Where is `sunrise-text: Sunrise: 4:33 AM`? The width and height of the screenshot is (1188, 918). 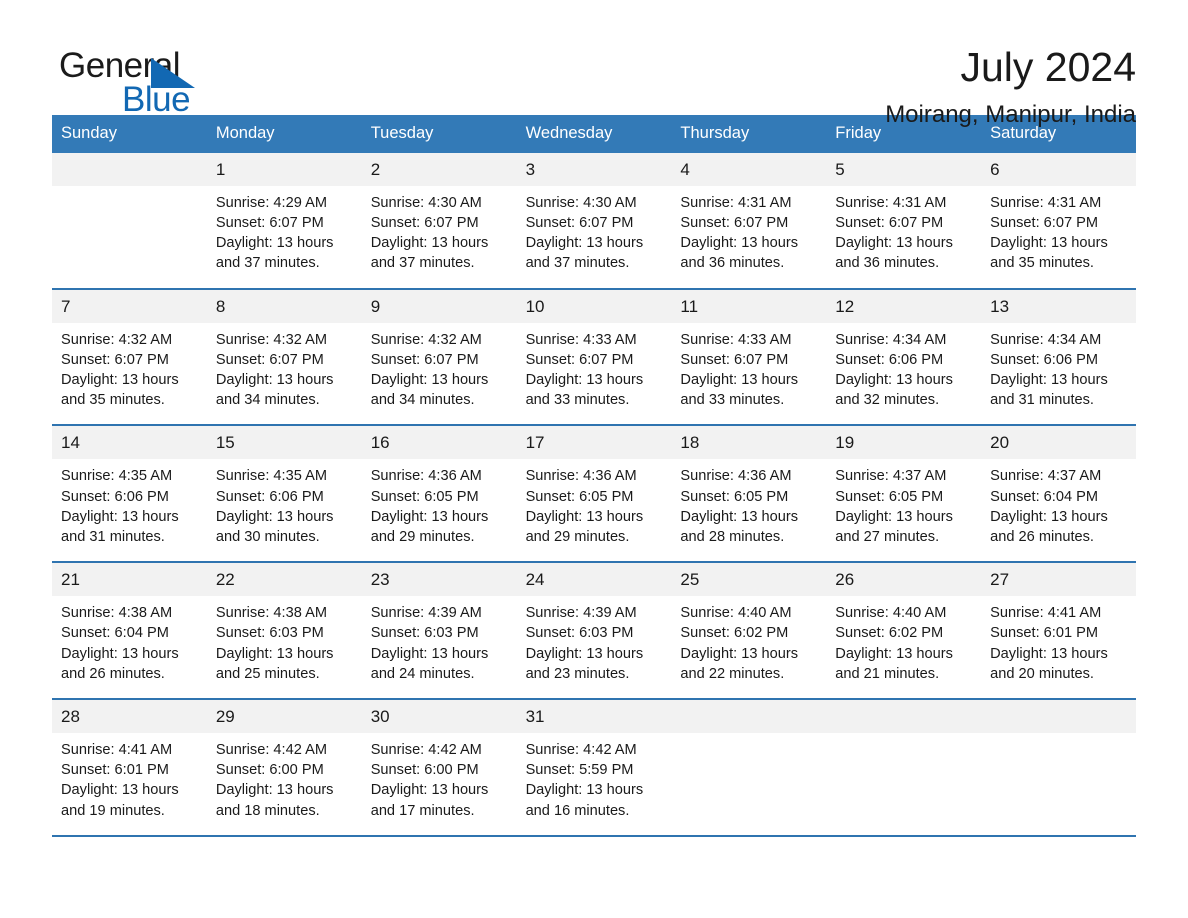
sunrise-text: Sunrise: 4:33 AM is located at coordinates (581, 339).